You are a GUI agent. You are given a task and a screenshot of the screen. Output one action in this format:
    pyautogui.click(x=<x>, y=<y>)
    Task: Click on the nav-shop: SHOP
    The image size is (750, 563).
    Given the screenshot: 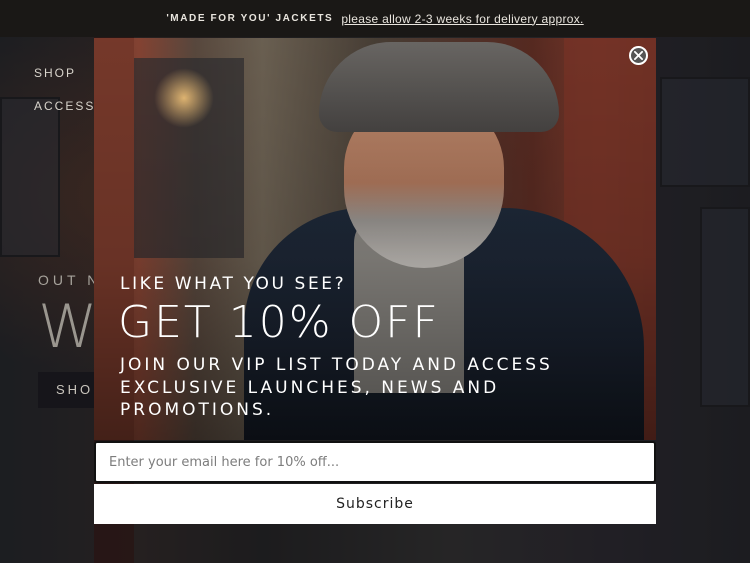 What is the action you would take?
    pyautogui.click(x=55, y=73)
    